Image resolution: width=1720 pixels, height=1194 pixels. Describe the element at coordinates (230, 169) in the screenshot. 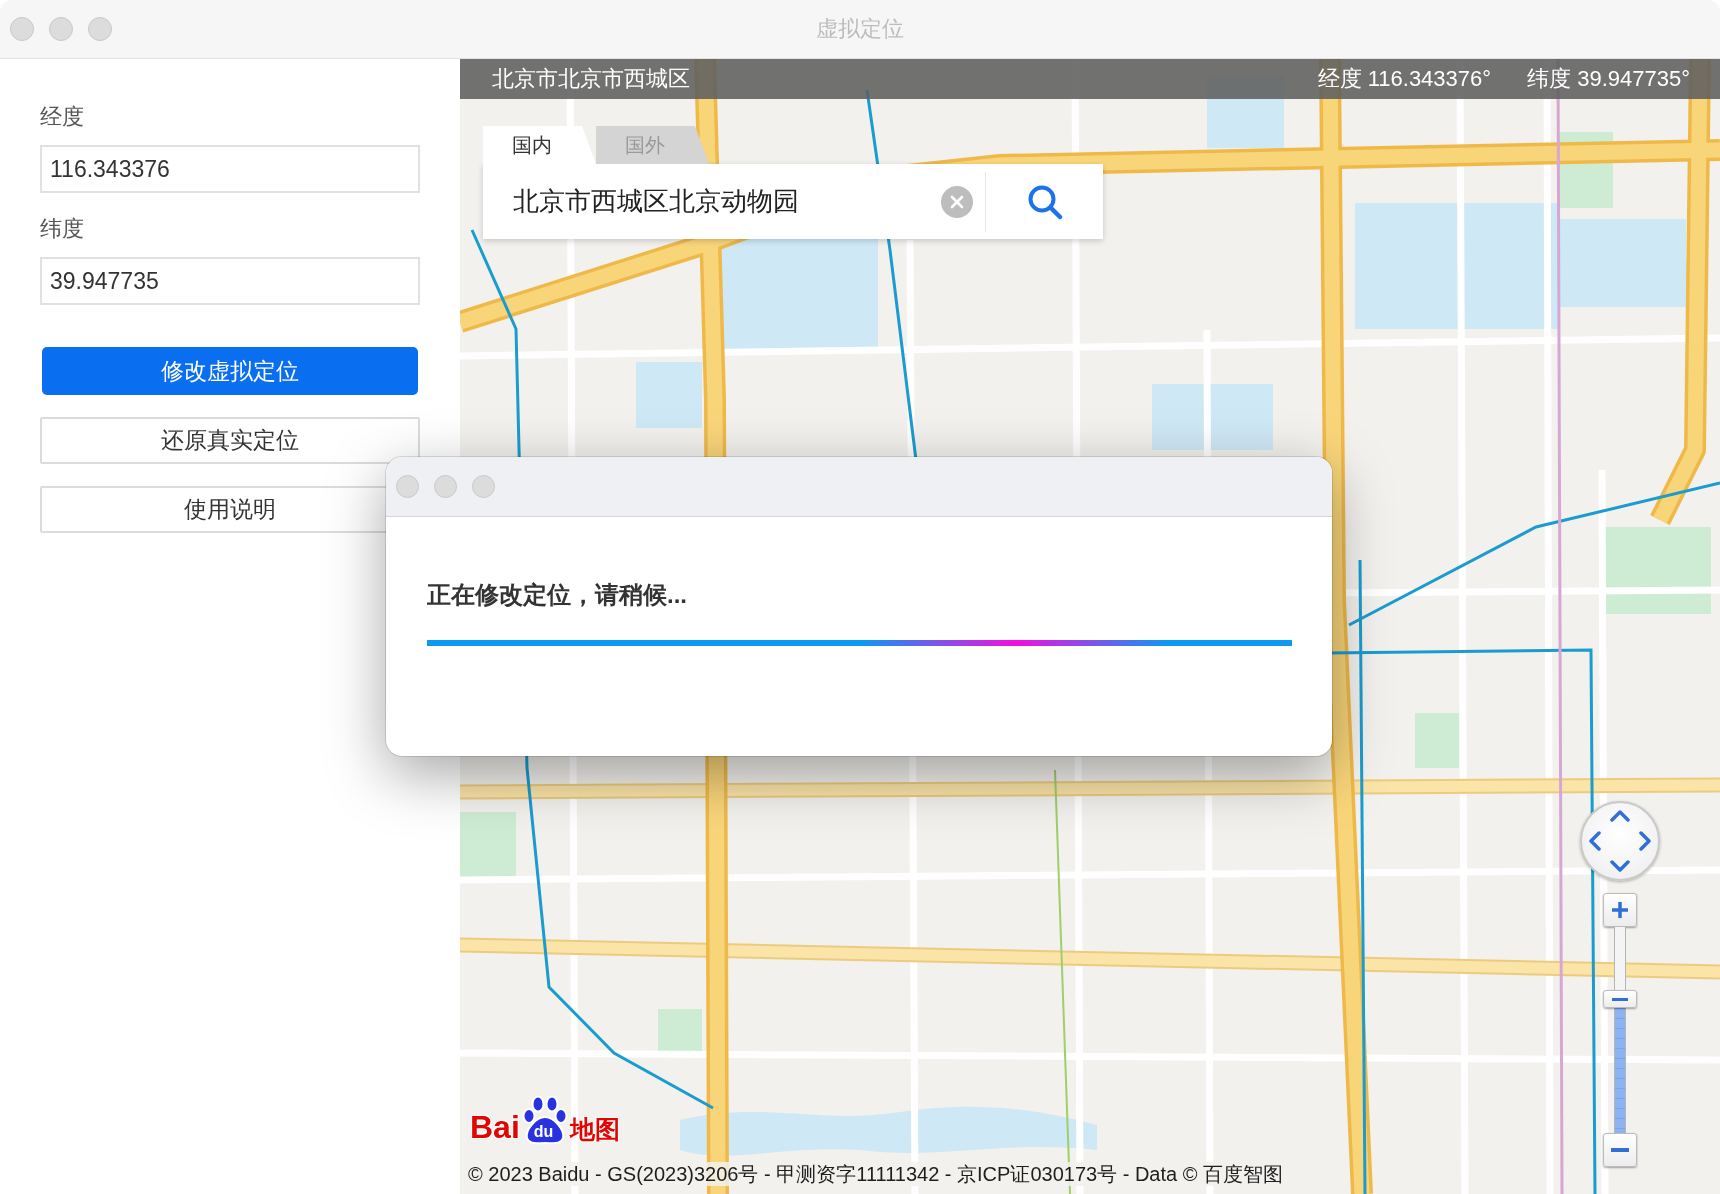

I see `input-field: 116.343376` at that location.